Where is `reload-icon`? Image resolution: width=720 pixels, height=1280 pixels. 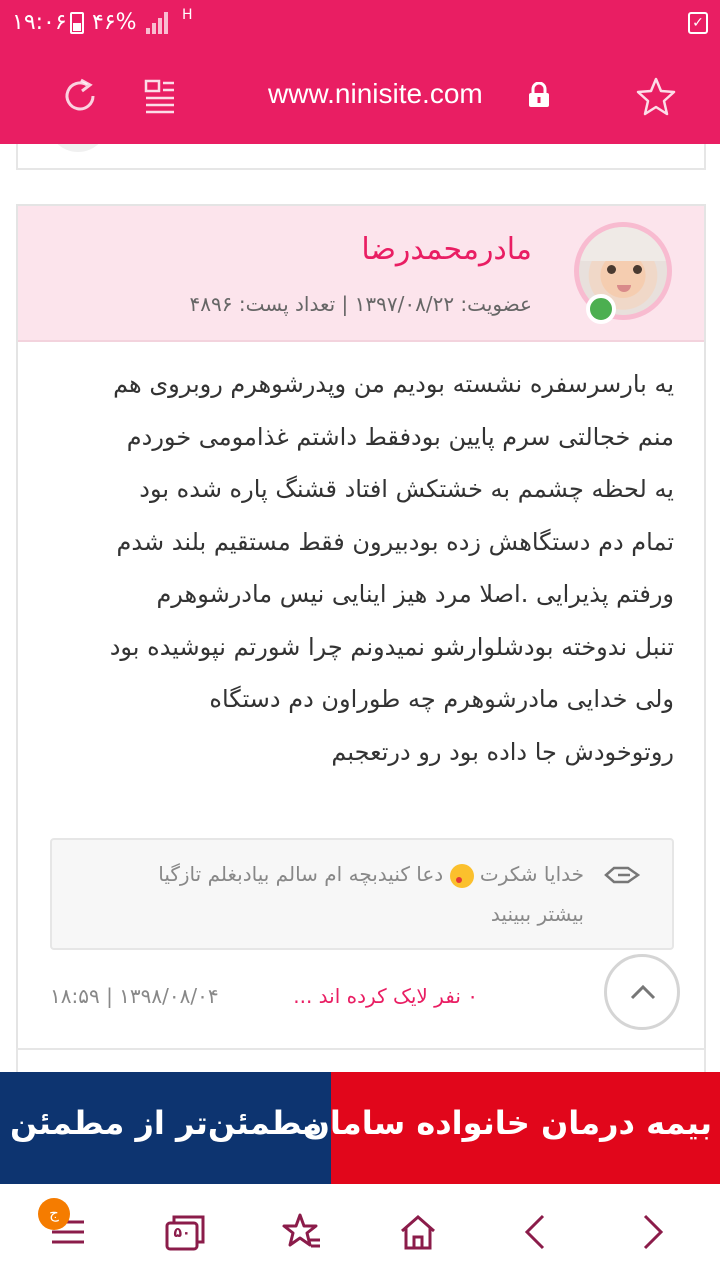
reload-icon is located at coordinates (80, 96).